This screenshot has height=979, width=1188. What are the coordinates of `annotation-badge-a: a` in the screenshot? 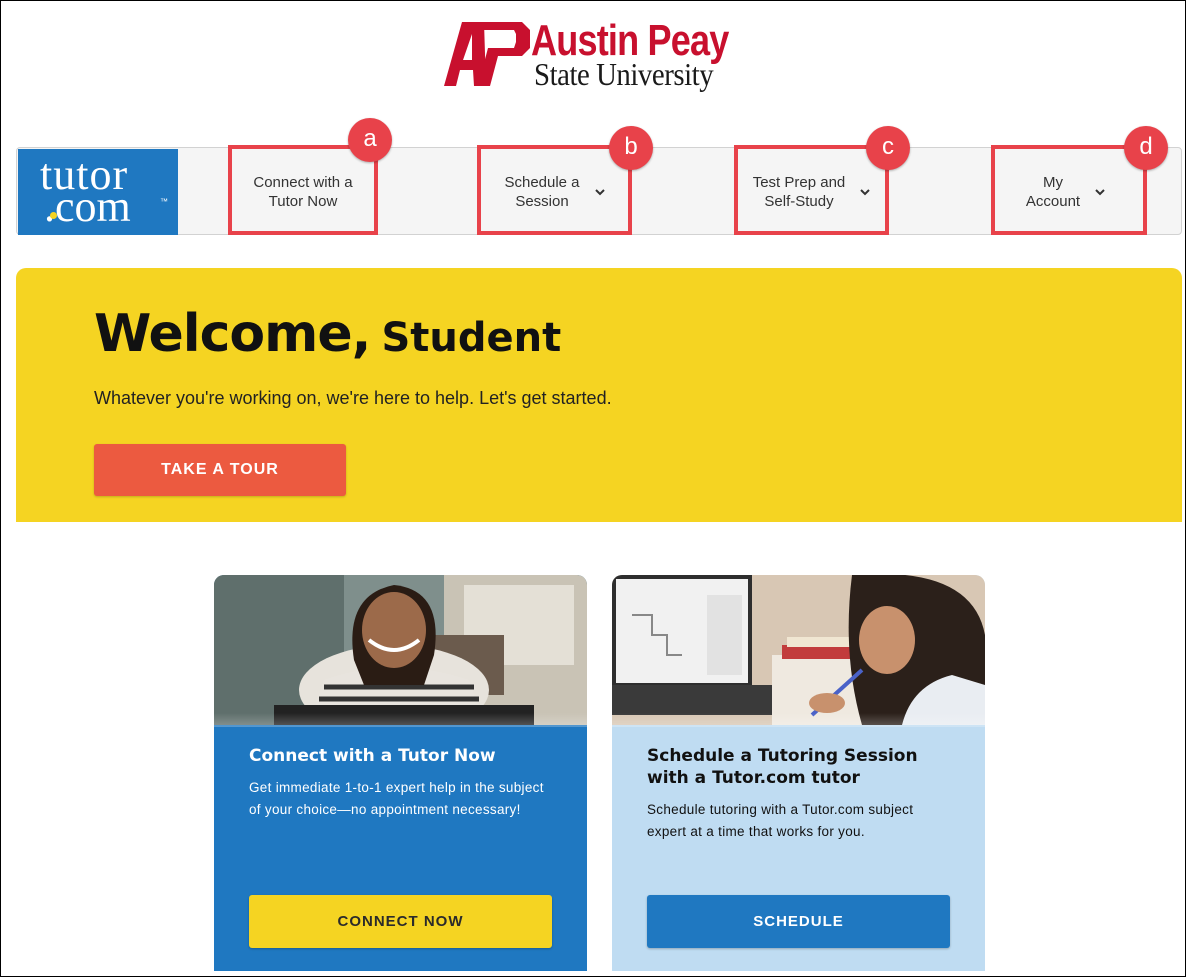 It's located at (370, 140).